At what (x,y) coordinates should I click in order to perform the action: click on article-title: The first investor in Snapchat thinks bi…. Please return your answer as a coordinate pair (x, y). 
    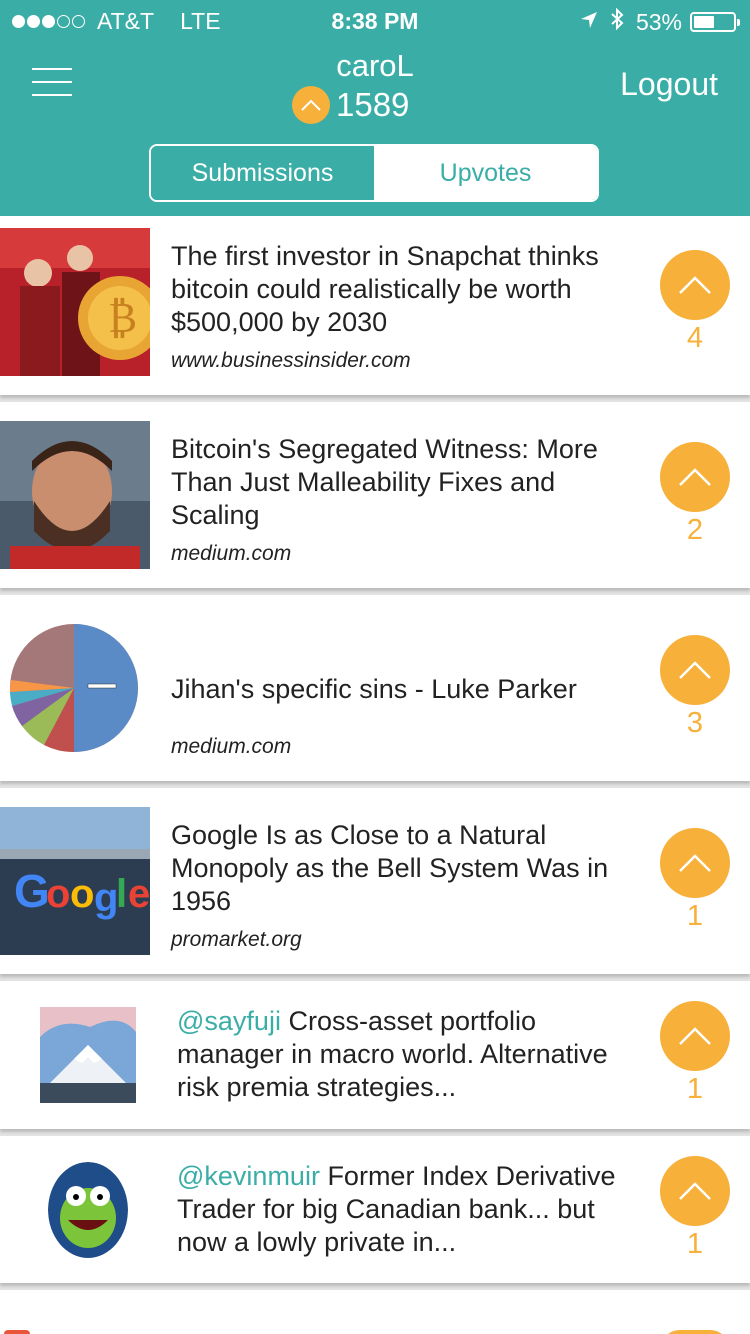
    Looking at the image, I should click on (385, 289).